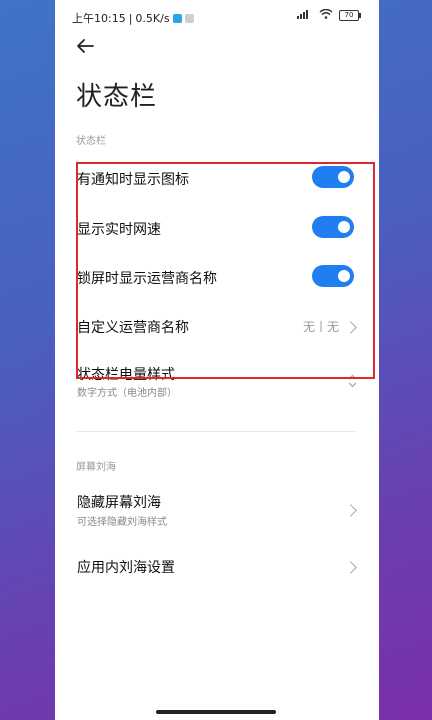 This screenshot has width=432, height=720. Describe the element at coordinates (217, 17) in the screenshot. I see `status-bar: 上午10:15 | 0.5K/s 70` at that location.